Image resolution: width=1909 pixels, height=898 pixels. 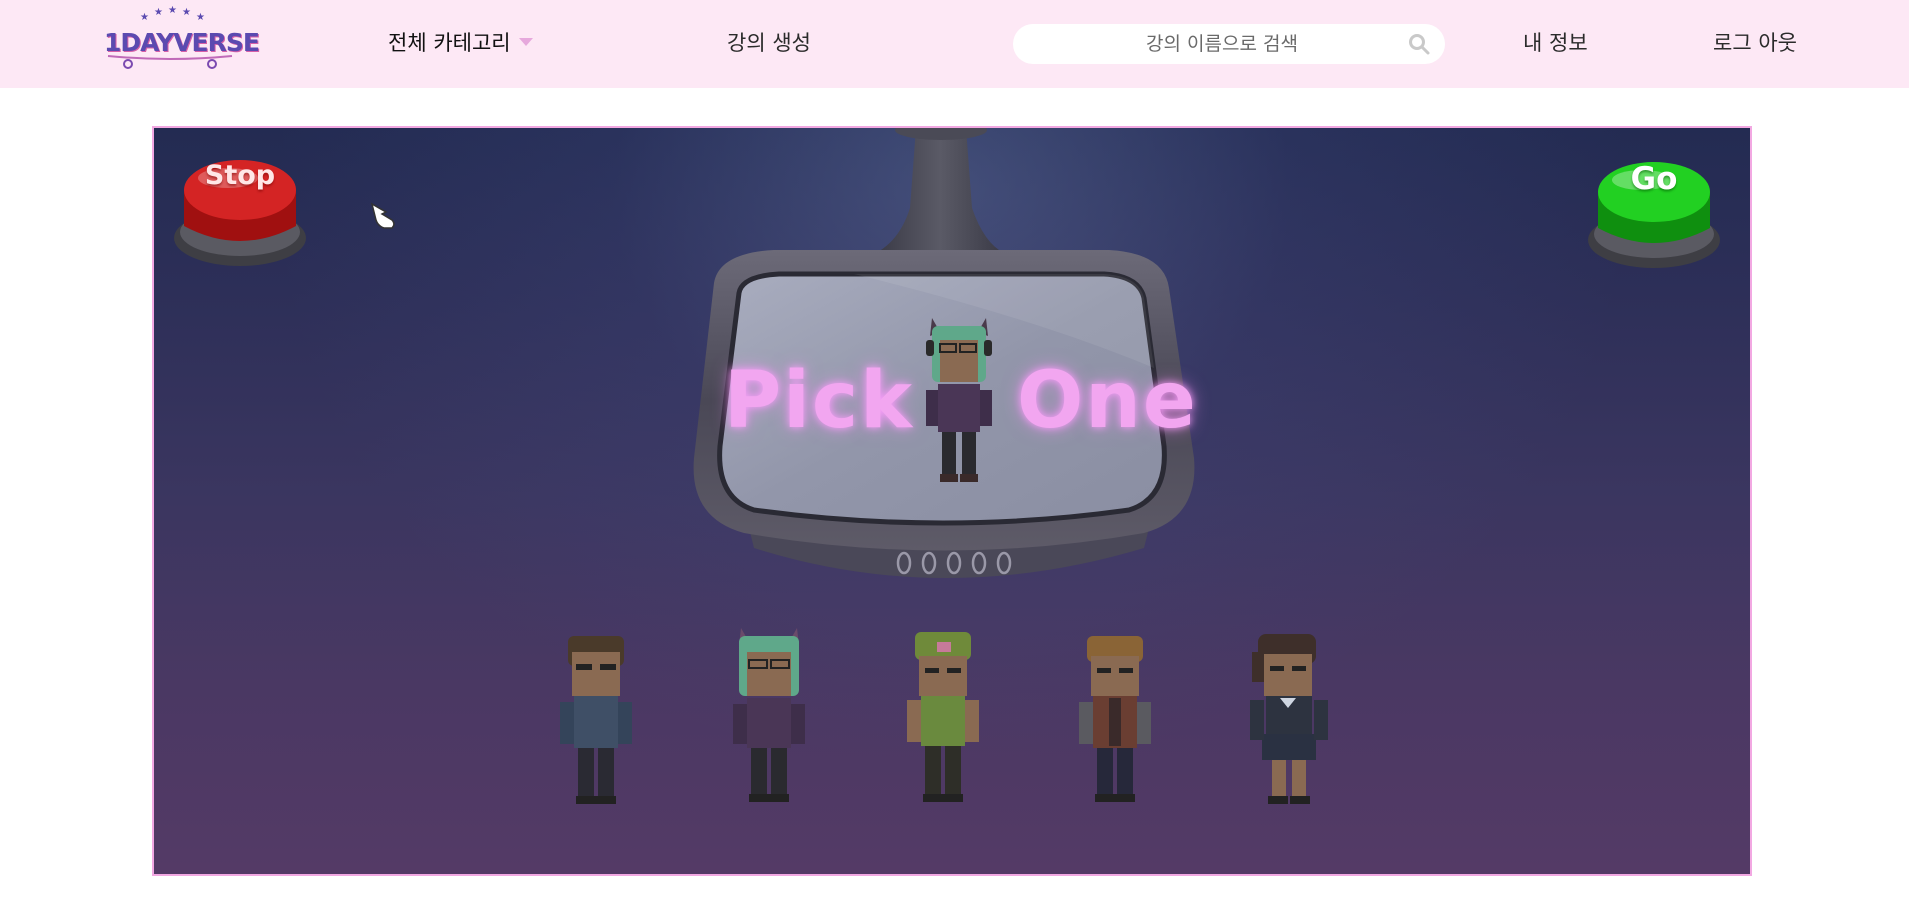 What do you see at coordinates (449, 43) in the screenshot?
I see `nav-category-label: 전체 카테고리` at bounding box center [449, 43].